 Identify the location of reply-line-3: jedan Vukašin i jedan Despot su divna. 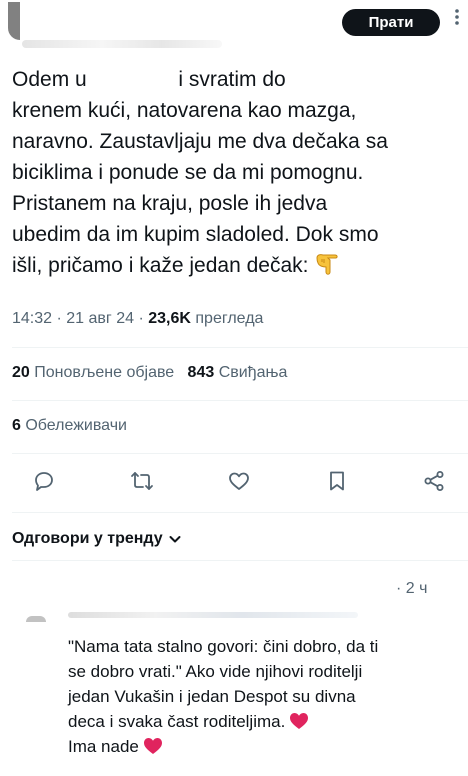
(212, 696).